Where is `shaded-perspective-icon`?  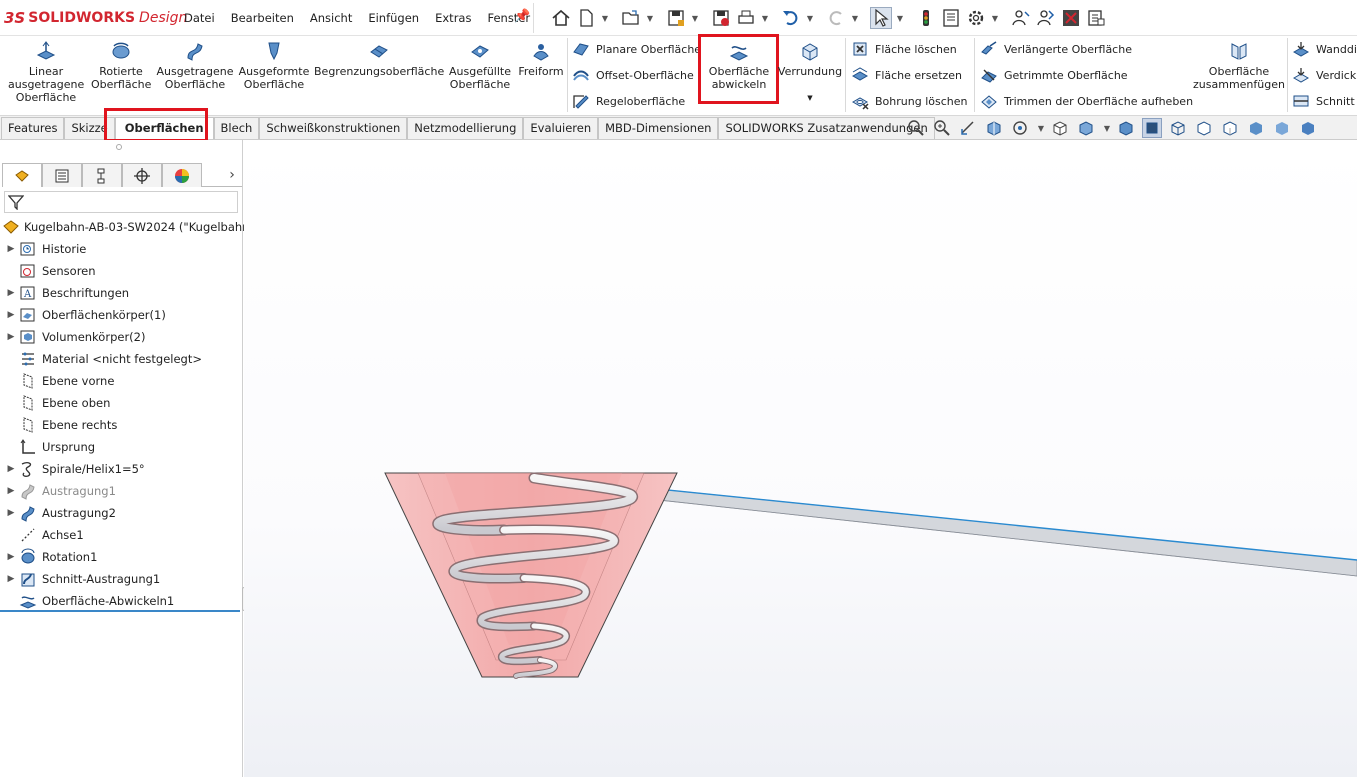 shaded-perspective-icon is located at coordinates (1282, 128).